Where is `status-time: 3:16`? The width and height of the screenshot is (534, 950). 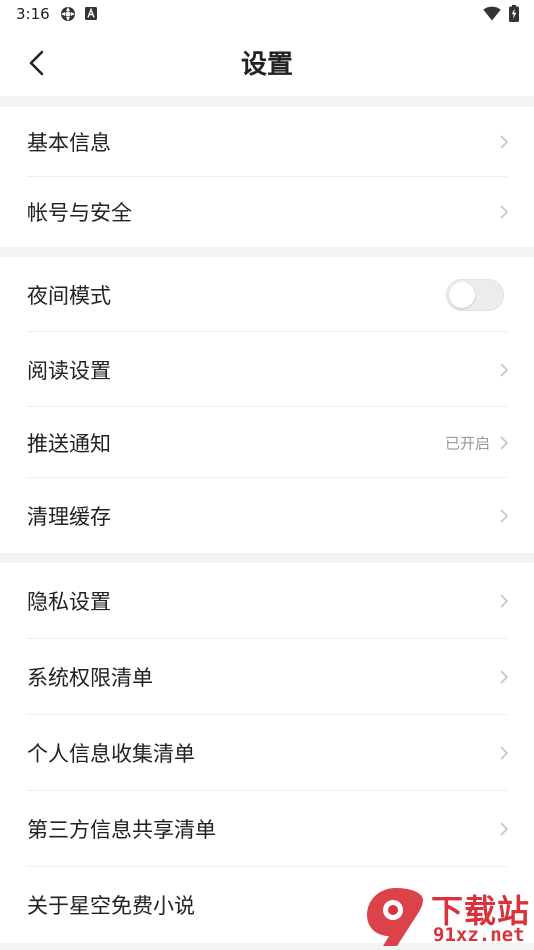
status-time: 3:16 is located at coordinates (33, 14).